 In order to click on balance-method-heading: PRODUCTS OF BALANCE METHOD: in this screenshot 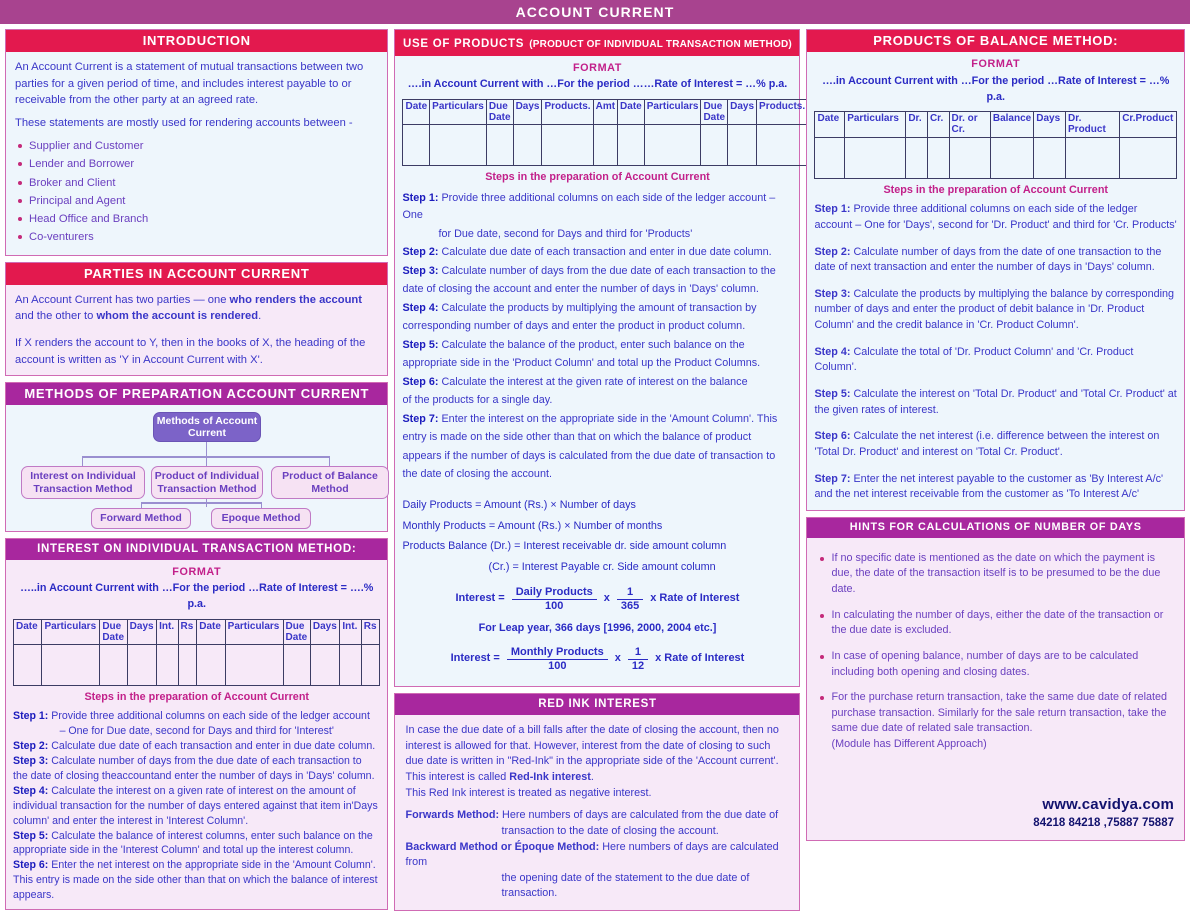, I will do `click(995, 41)`.